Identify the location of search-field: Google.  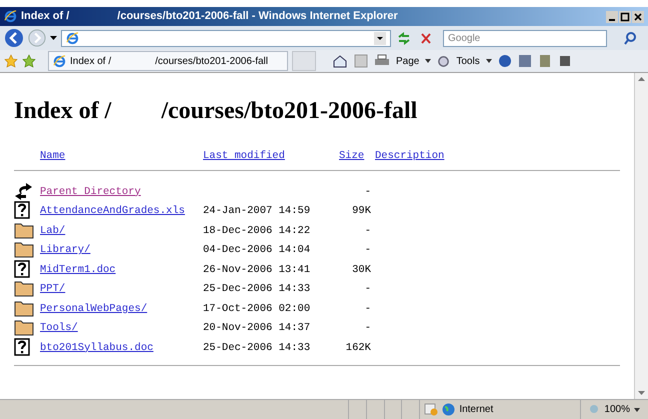
(525, 38).